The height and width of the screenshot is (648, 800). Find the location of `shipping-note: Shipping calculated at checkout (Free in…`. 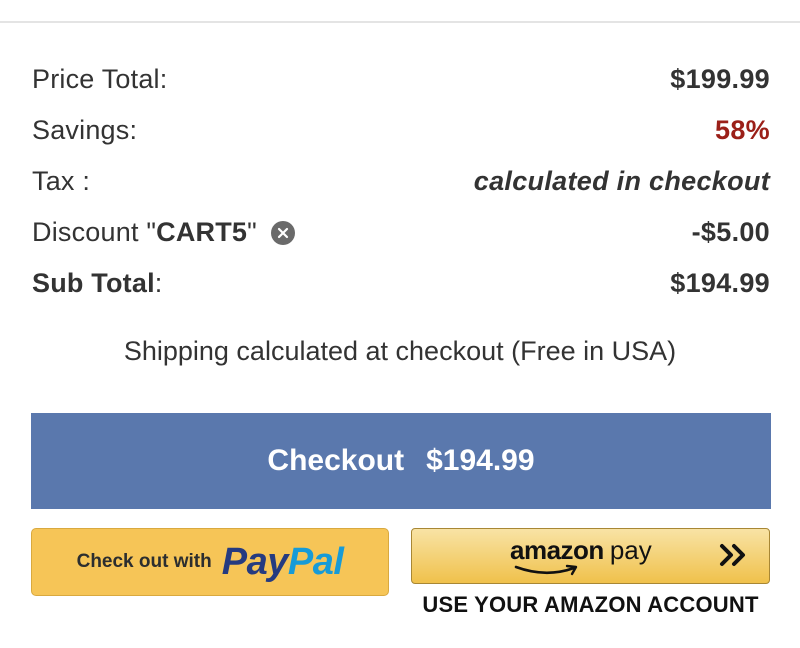

shipping-note: Shipping calculated at checkout (Free in… is located at coordinates (400, 351).